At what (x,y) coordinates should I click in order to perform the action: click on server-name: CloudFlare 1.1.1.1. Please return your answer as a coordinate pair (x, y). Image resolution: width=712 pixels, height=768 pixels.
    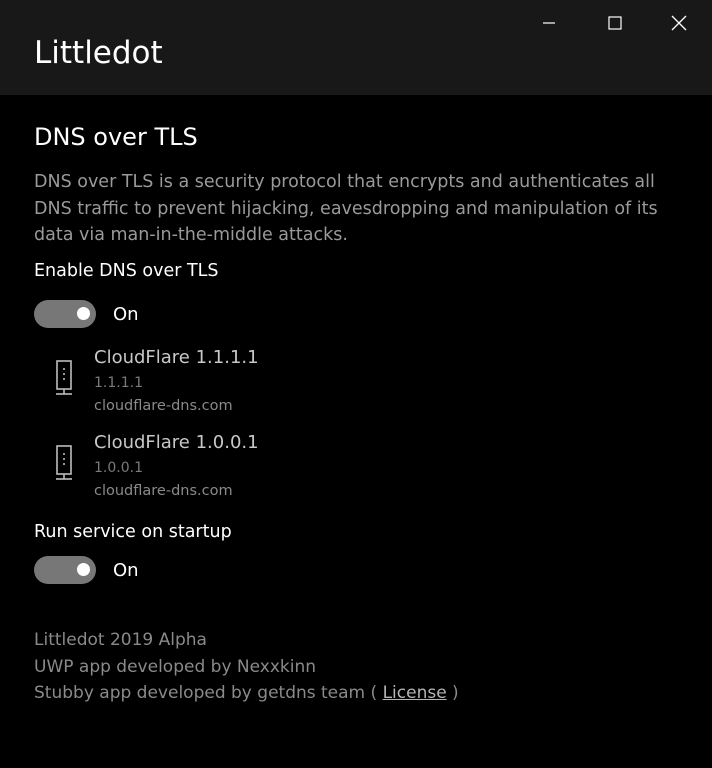
    Looking at the image, I should click on (176, 357).